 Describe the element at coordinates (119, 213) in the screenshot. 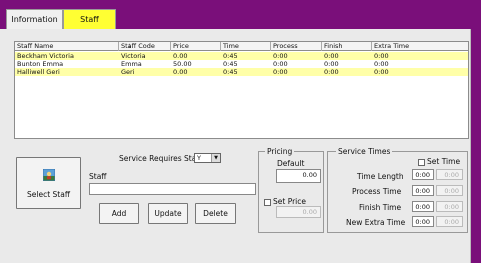

I see `add-button: Add` at that location.